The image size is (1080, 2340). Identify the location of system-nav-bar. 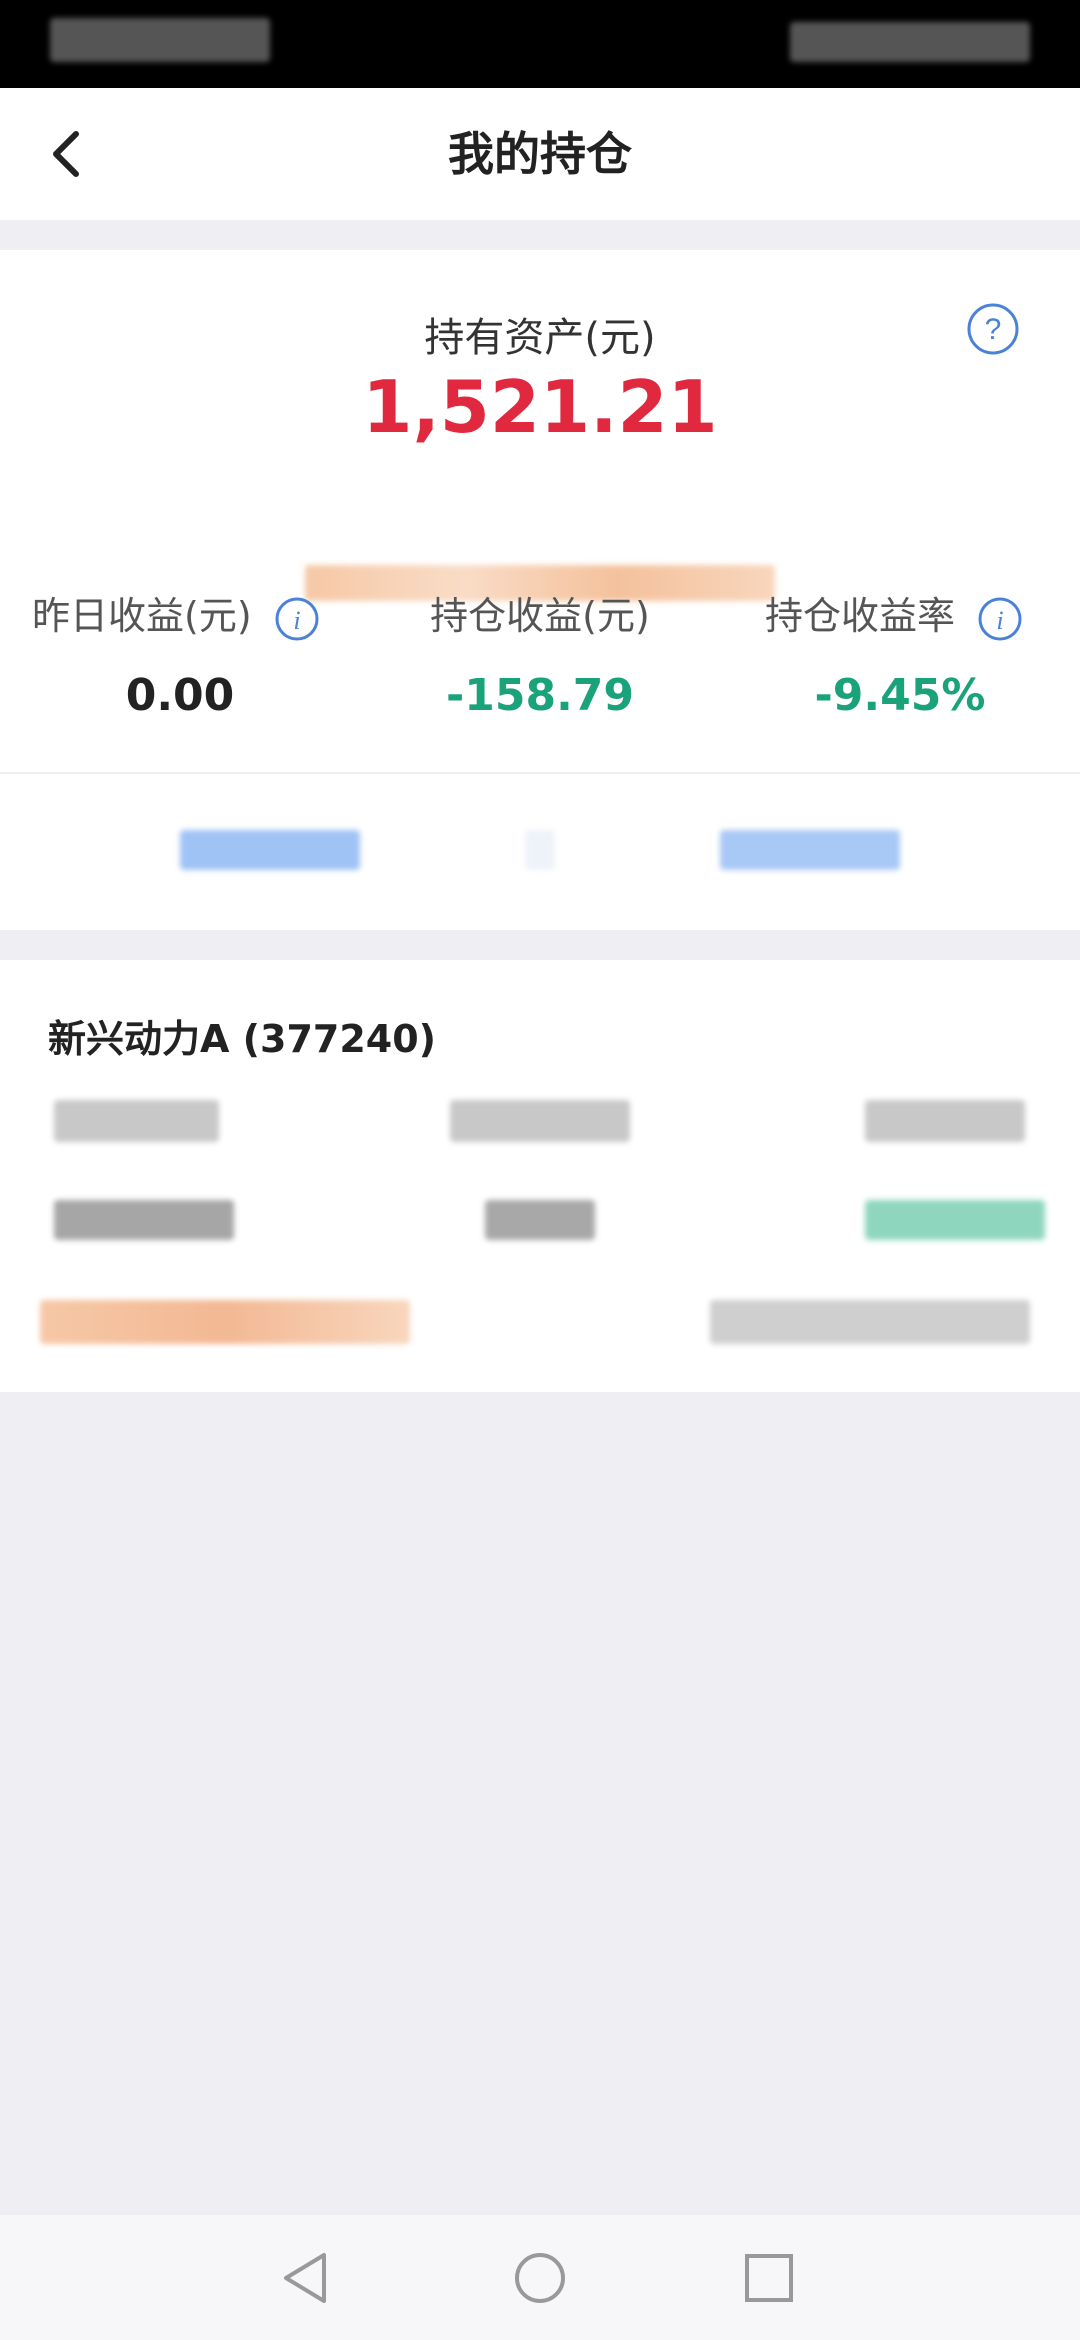
(540, 2277).